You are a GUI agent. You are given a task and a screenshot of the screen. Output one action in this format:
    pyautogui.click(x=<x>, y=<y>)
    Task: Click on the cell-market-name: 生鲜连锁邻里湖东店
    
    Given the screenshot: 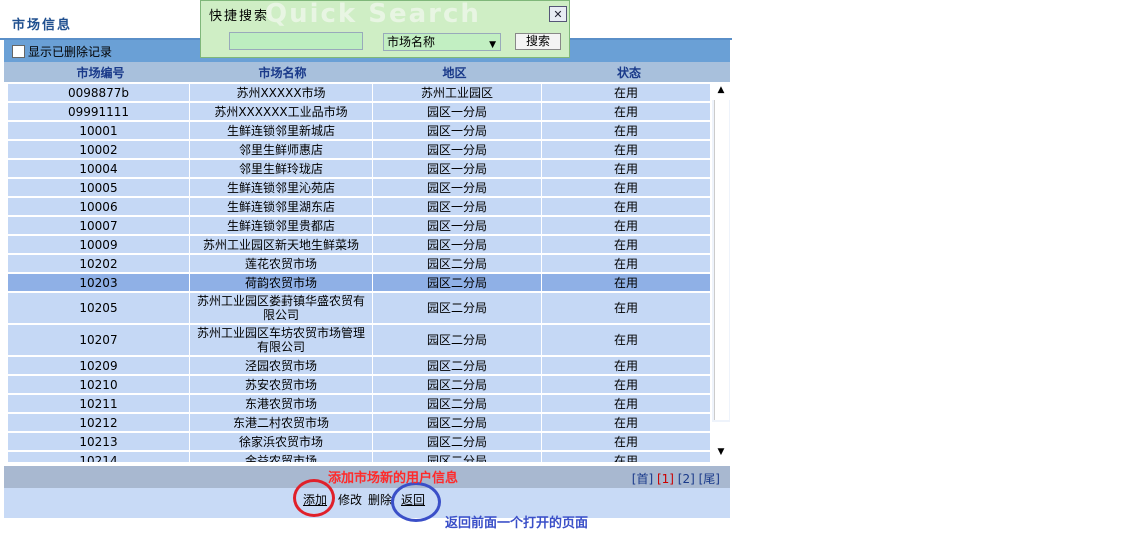 What is the action you would take?
    pyautogui.click(x=280, y=206)
    